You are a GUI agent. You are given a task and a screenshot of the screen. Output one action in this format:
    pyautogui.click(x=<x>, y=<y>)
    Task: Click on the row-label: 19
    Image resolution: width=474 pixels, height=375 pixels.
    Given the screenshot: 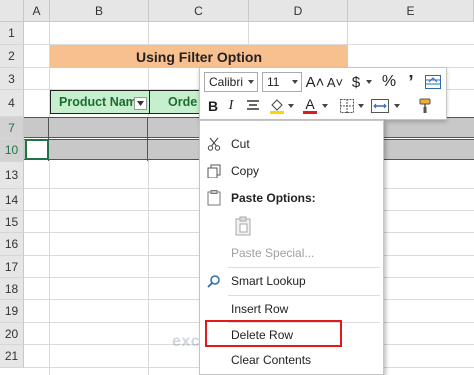 What is the action you would take?
    pyautogui.click(x=11, y=311)
    